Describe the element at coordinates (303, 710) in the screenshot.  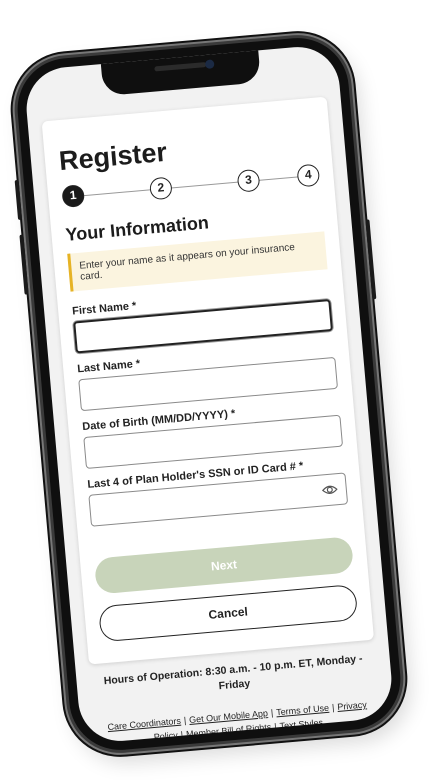
I see `terms-of-use-link: Terms of Use` at that location.